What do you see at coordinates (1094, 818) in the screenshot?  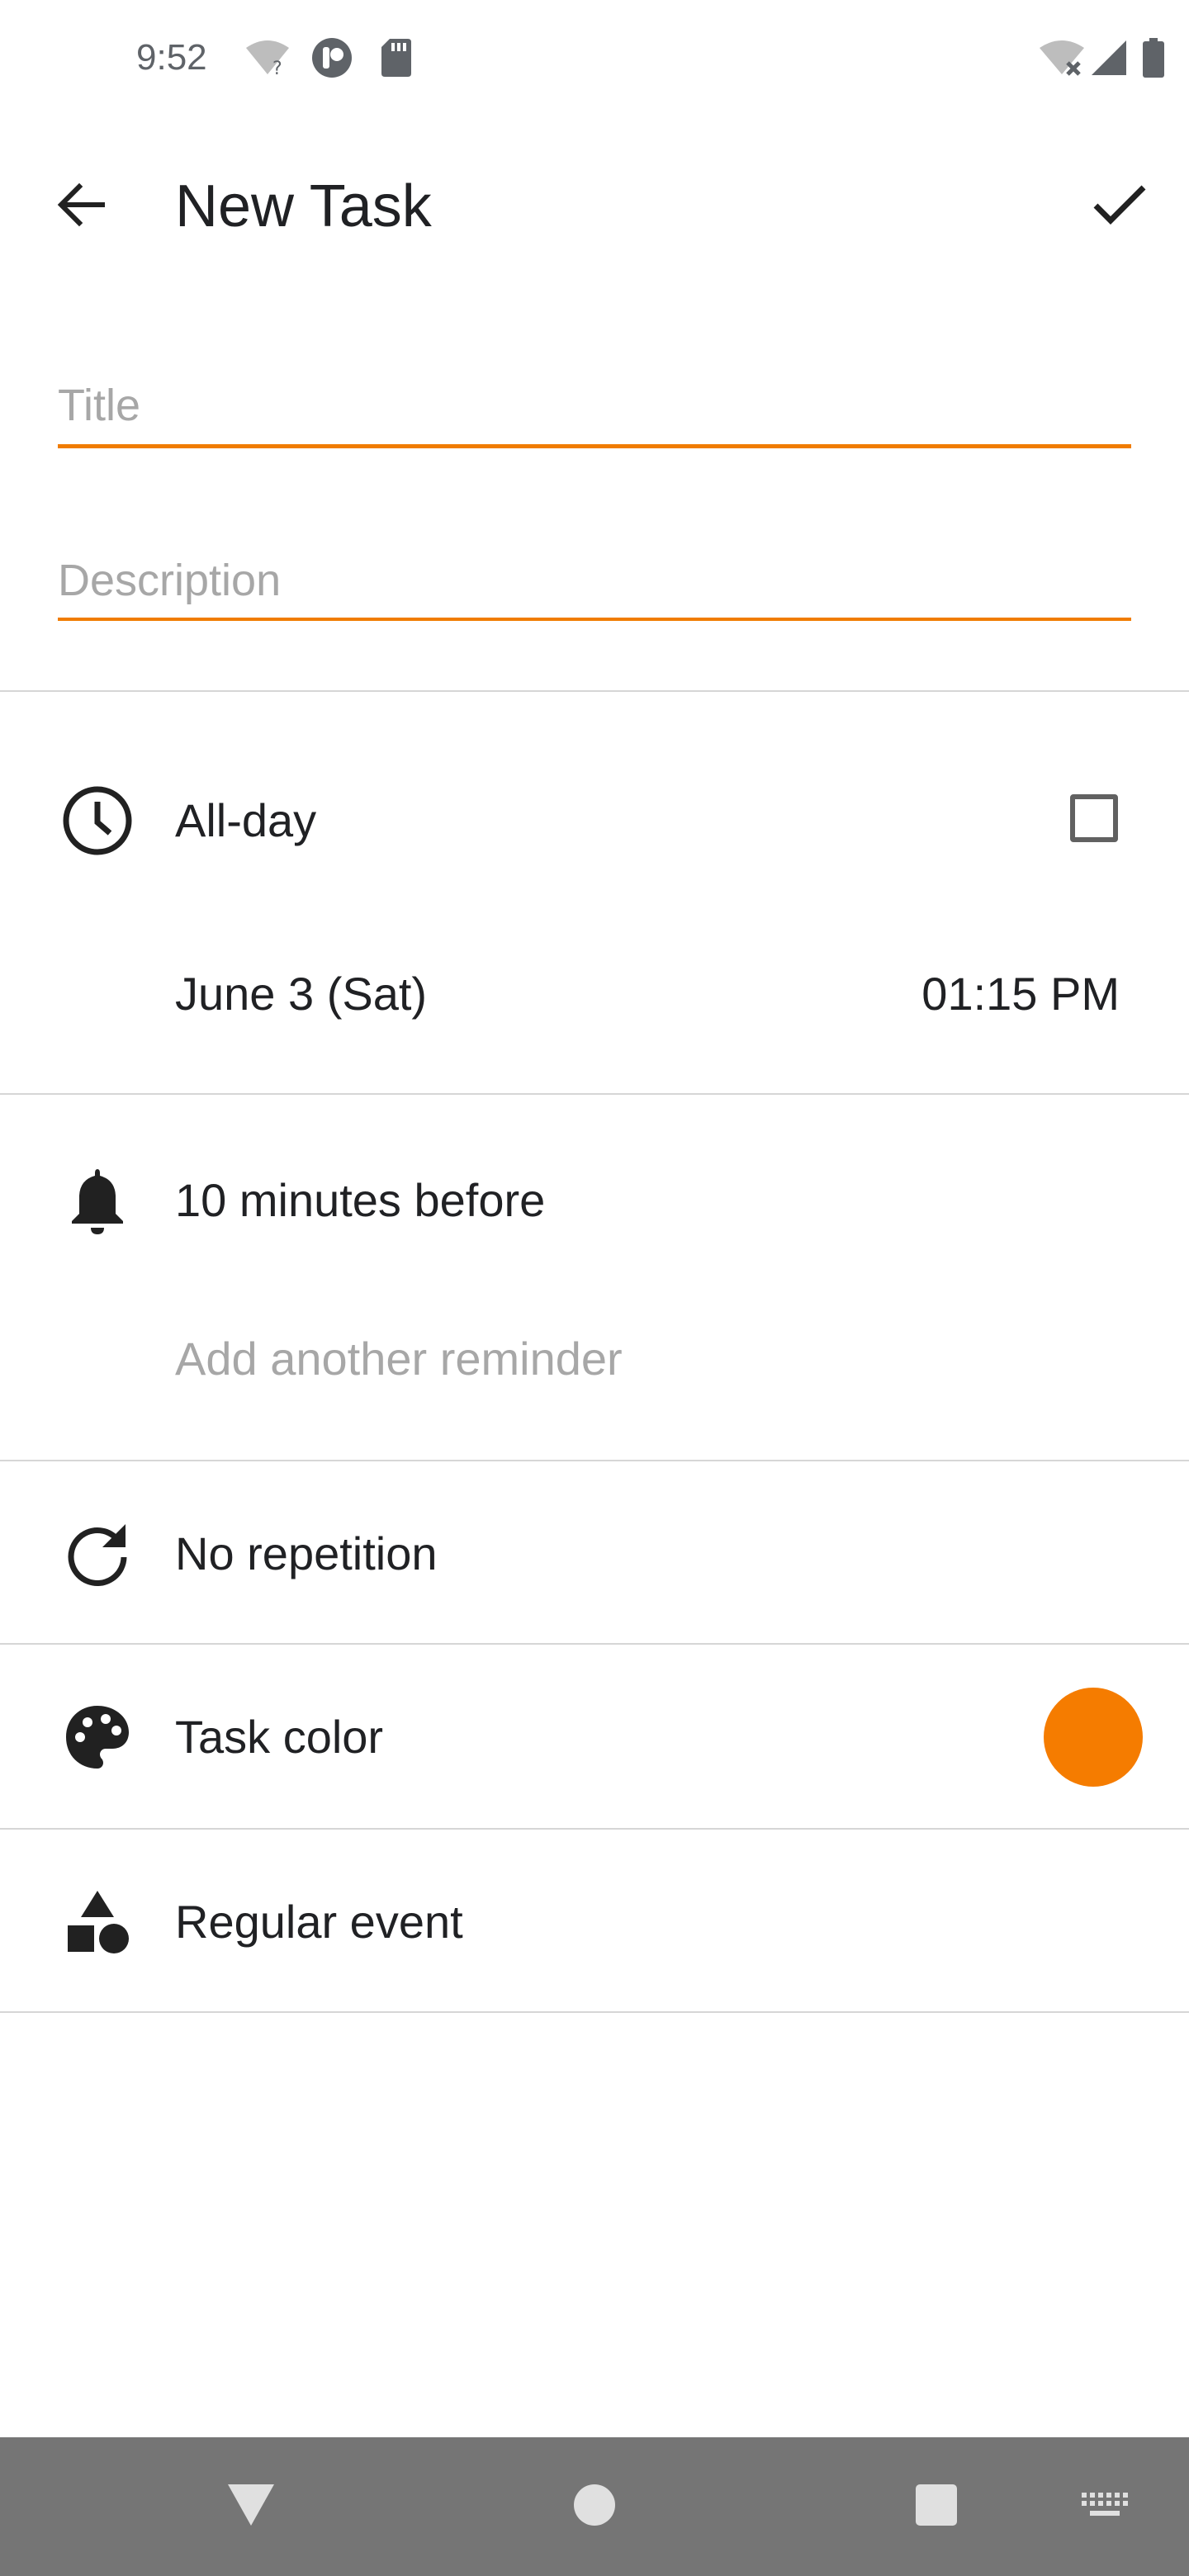 I see `all-day-checkbox` at bounding box center [1094, 818].